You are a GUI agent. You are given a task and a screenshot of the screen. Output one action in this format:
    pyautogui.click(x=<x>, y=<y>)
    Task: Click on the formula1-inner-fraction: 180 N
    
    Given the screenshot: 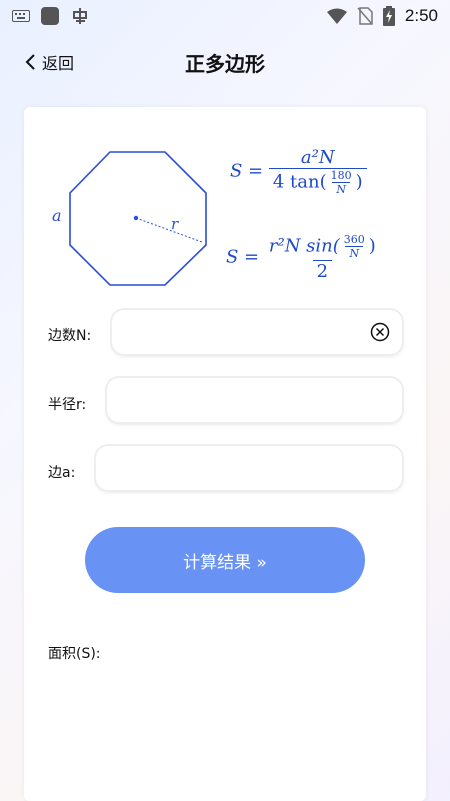 What is the action you would take?
    pyautogui.click(x=341, y=182)
    